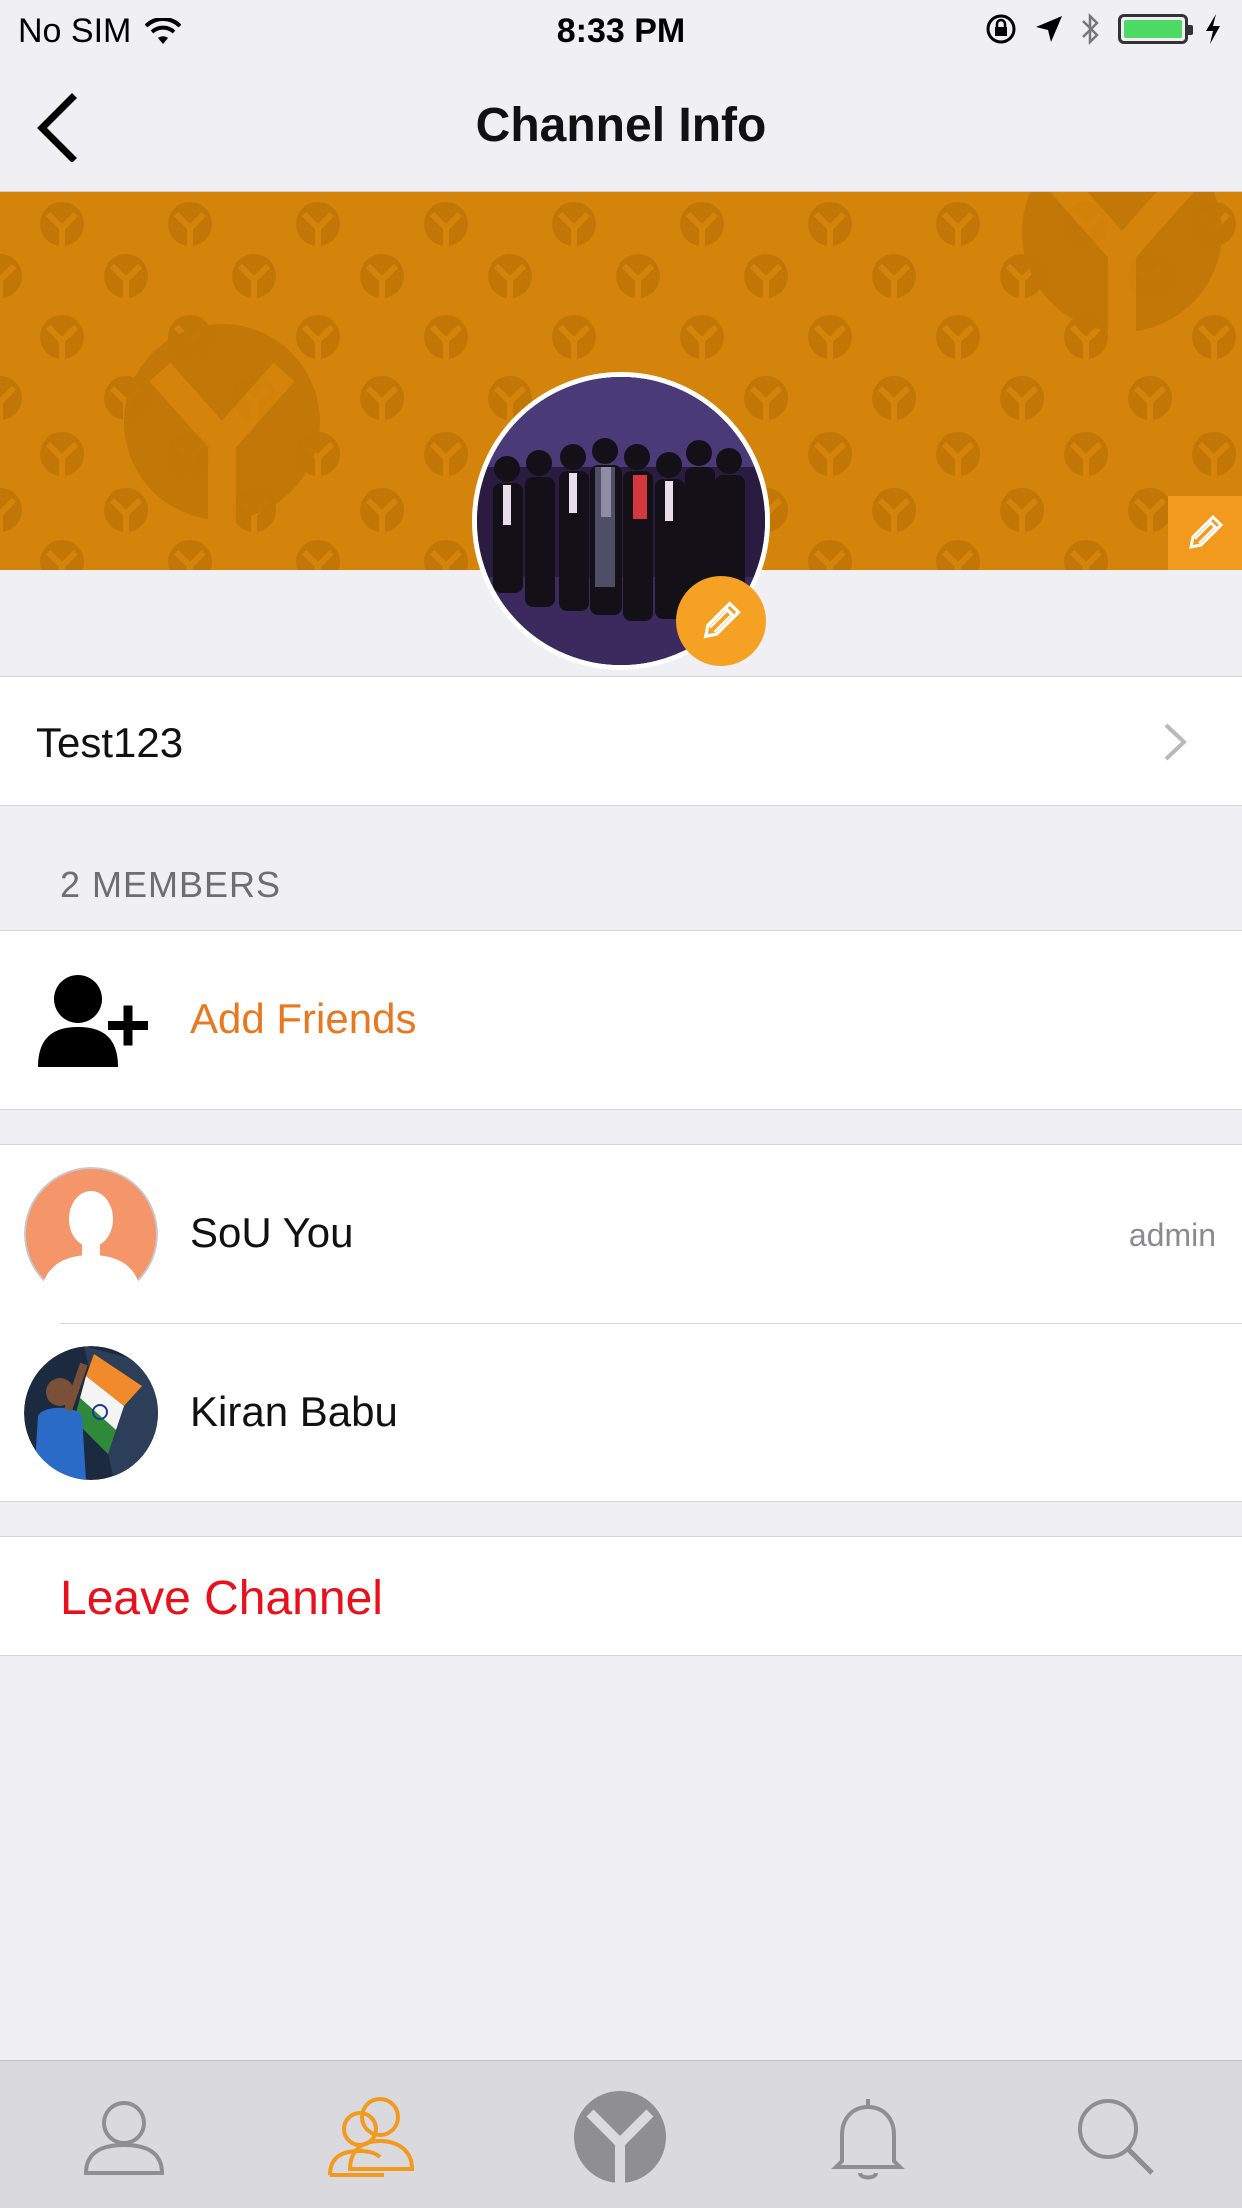  I want to click on member-photo, so click(91, 1413).